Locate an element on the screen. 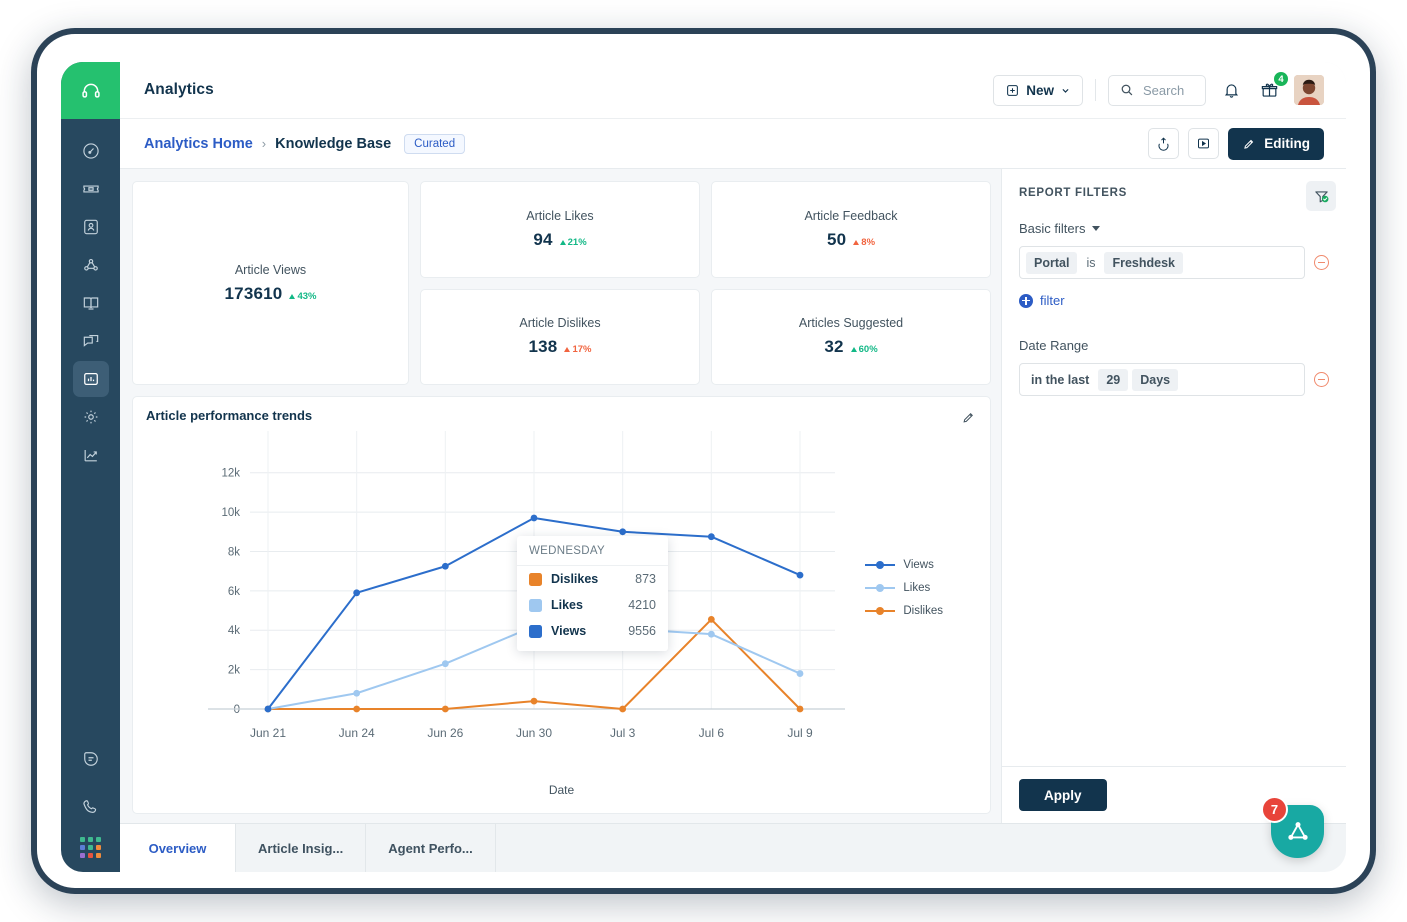 Image resolution: width=1407 pixels, height=922 pixels. chat-bubble-button is located at coordinates (91, 759).